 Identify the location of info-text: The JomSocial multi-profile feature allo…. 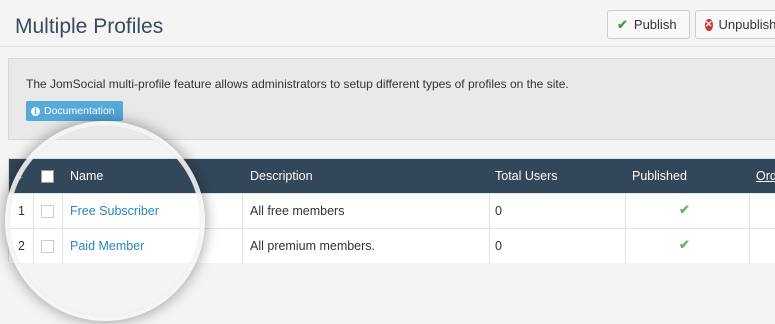
(297, 84).